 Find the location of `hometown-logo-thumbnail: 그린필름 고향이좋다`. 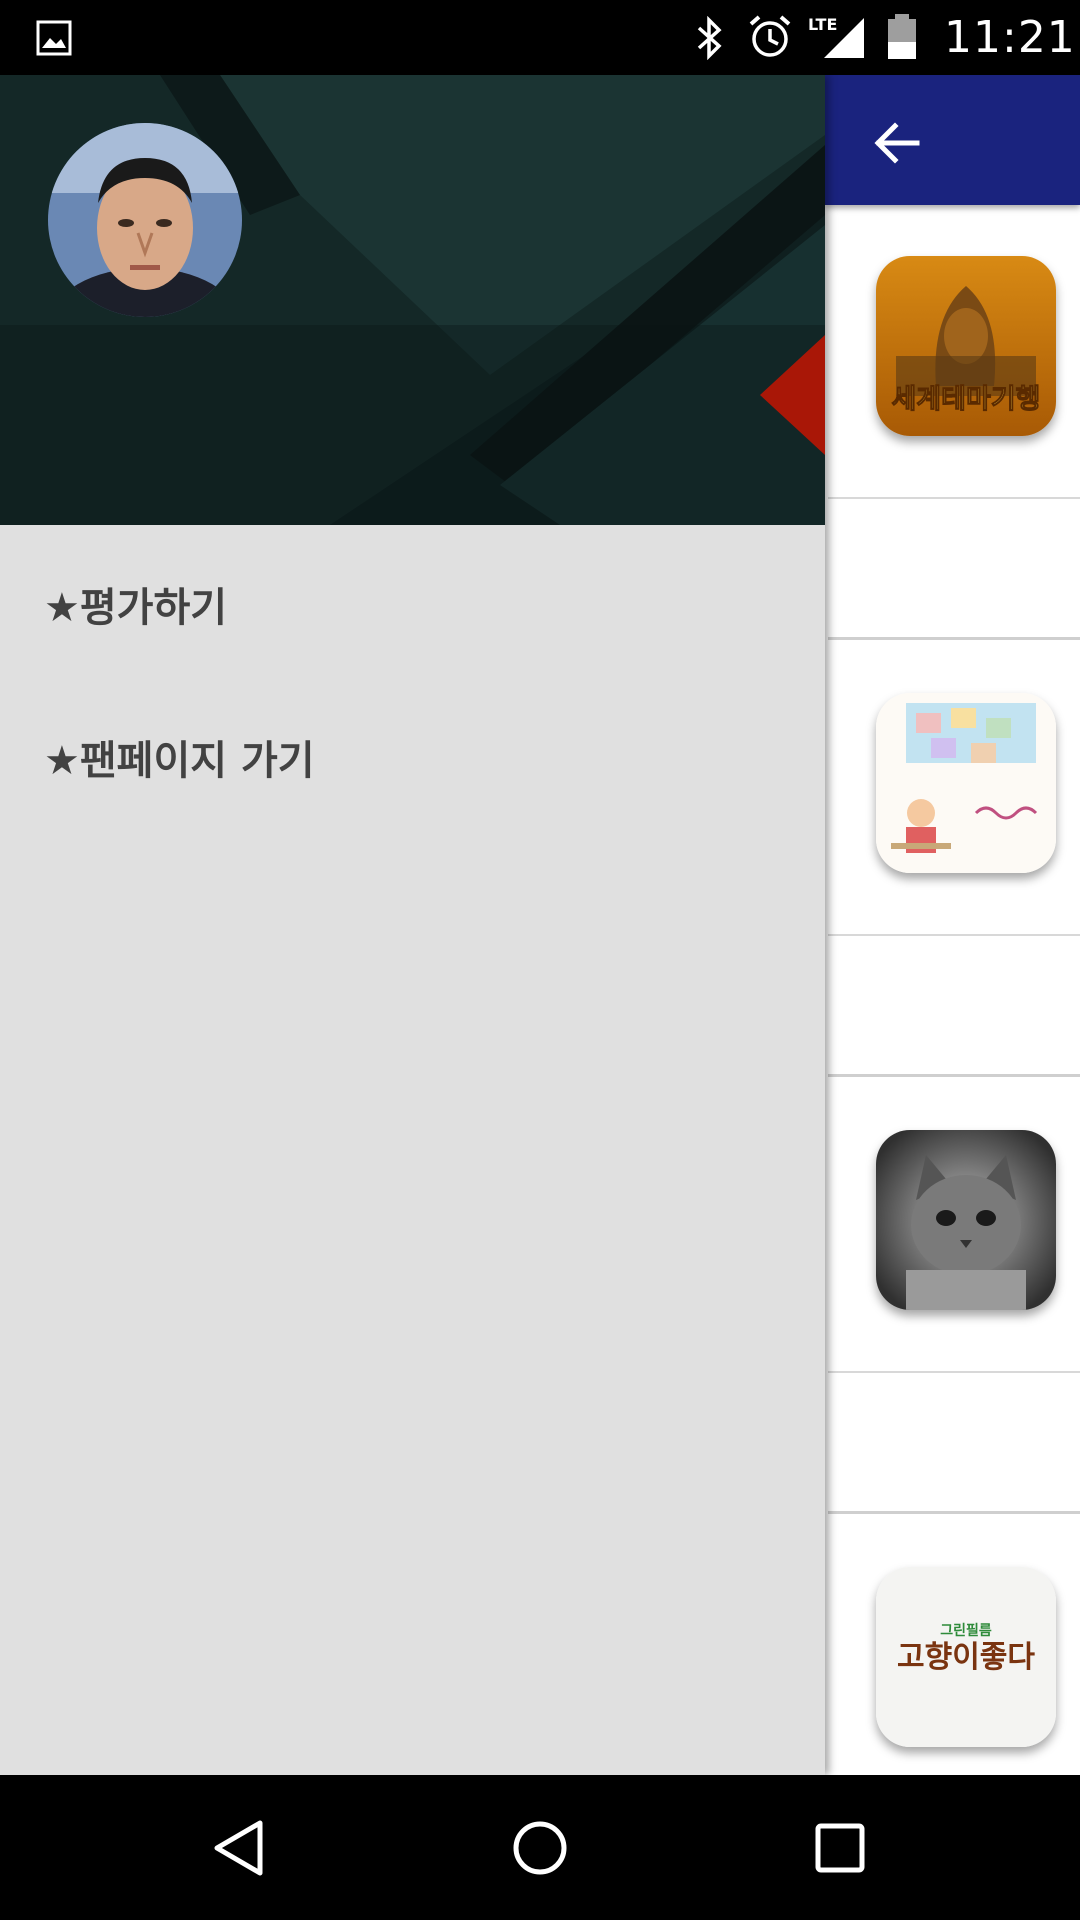

hometown-logo-thumbnail: 그린필름 고향이좋다 is located at coordinates (966, 1657).